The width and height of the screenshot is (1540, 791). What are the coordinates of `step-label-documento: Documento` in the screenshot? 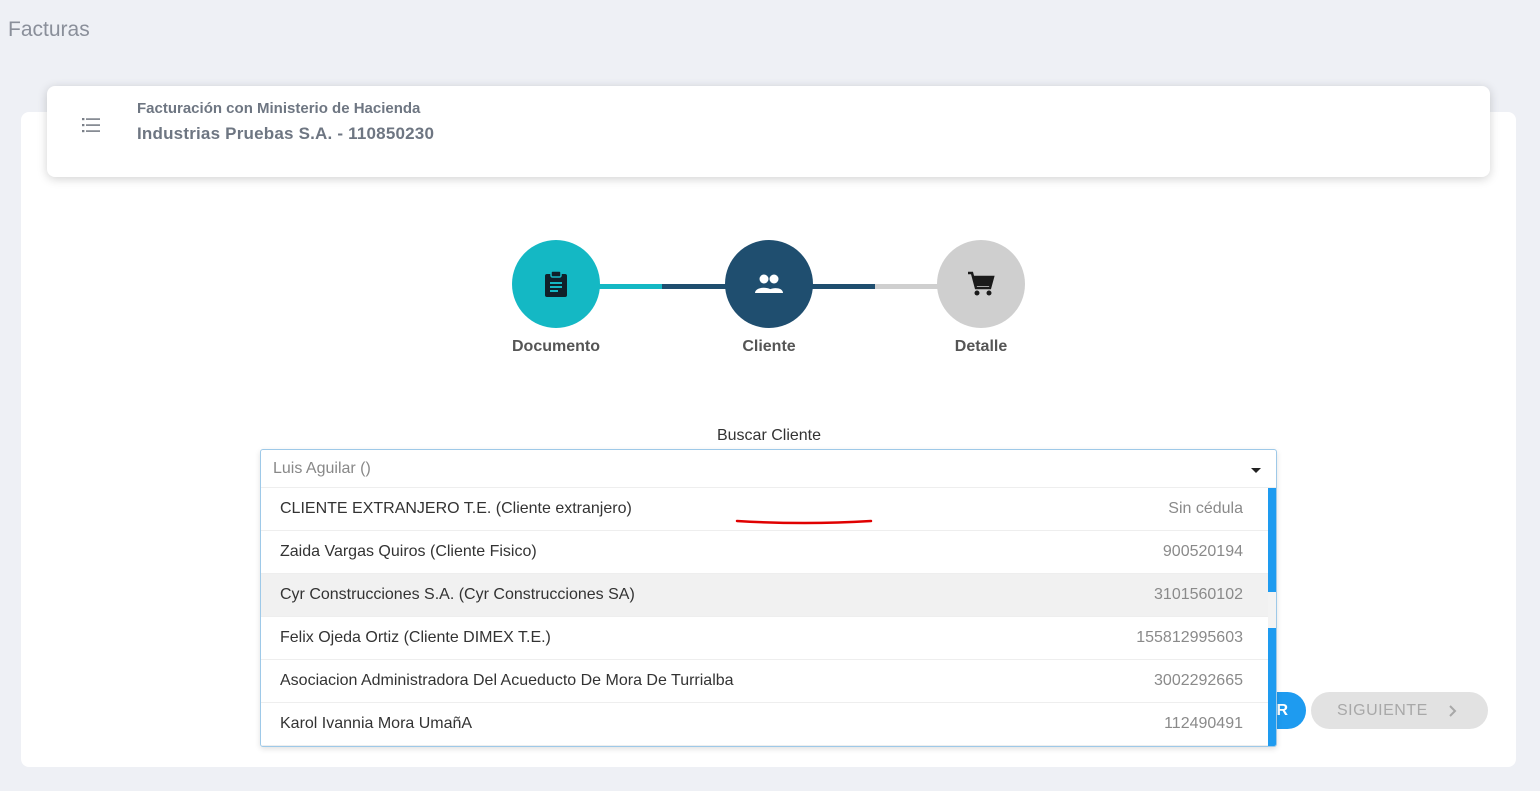 It's located at (556, 346).